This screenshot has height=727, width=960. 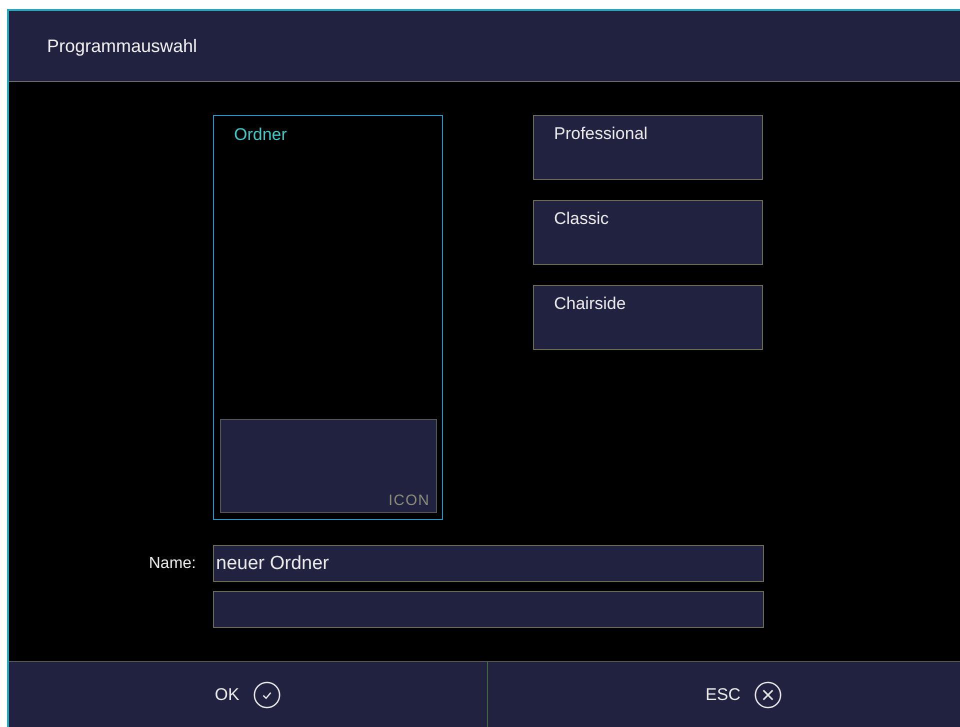 What do you see at coordinates (648, 147) in the screenshot?
I see `program-button: Professional` at bounding box center [648, 147].